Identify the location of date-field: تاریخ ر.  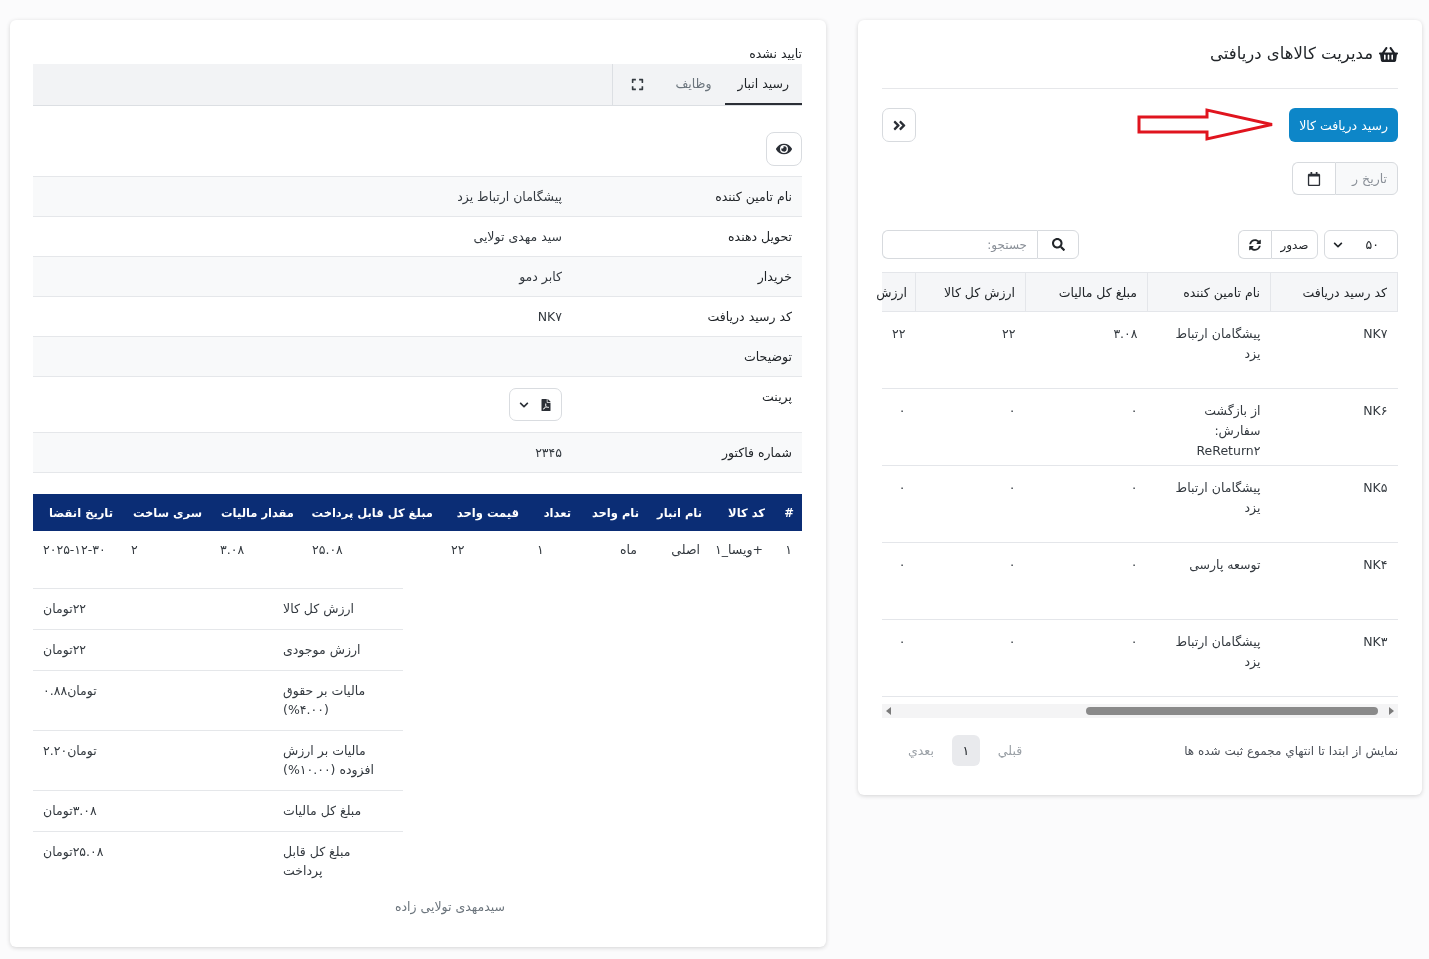
(1366, 178).